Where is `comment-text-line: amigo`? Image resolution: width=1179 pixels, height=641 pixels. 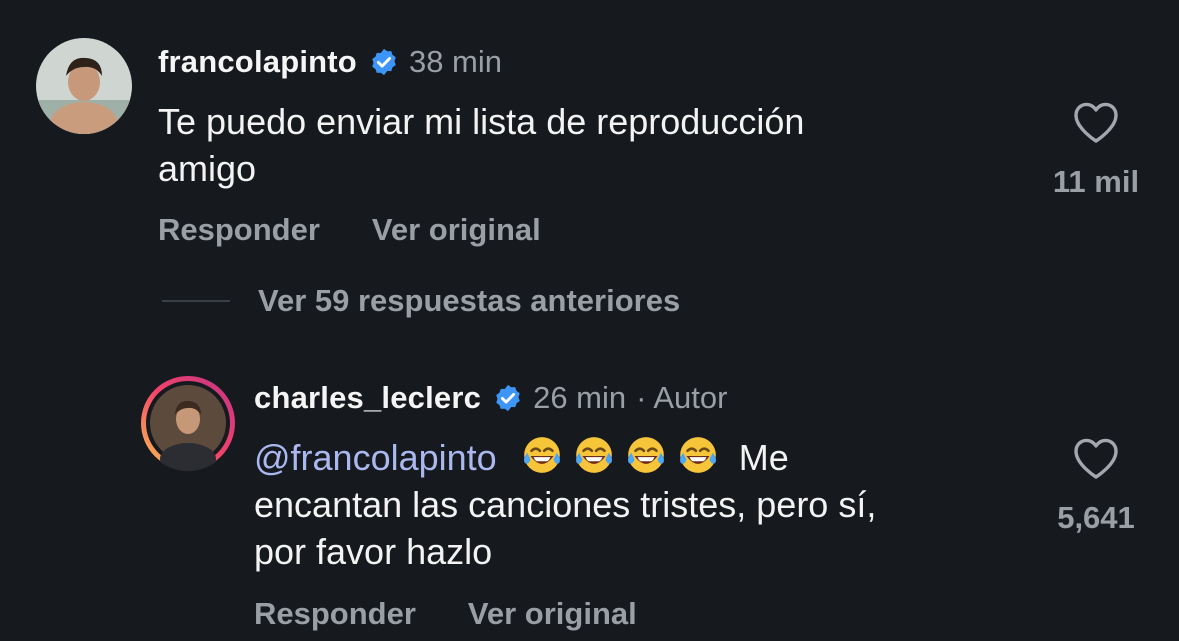
comment-text-line: amigo is located at coordinates (207, 168).